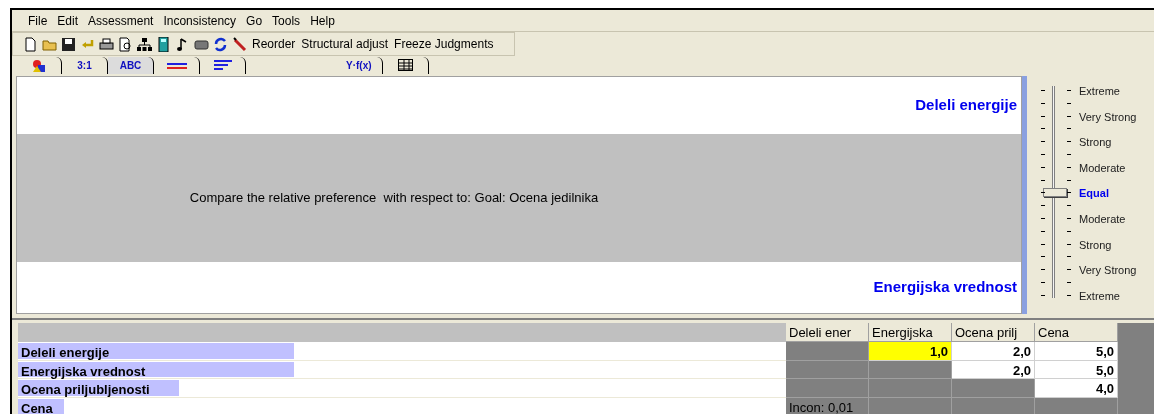 This screenshot has height=414, width=1154. Describe the element at coordinates (144, 44) in the screenshot. I see `hierarchy-icon` at that location.